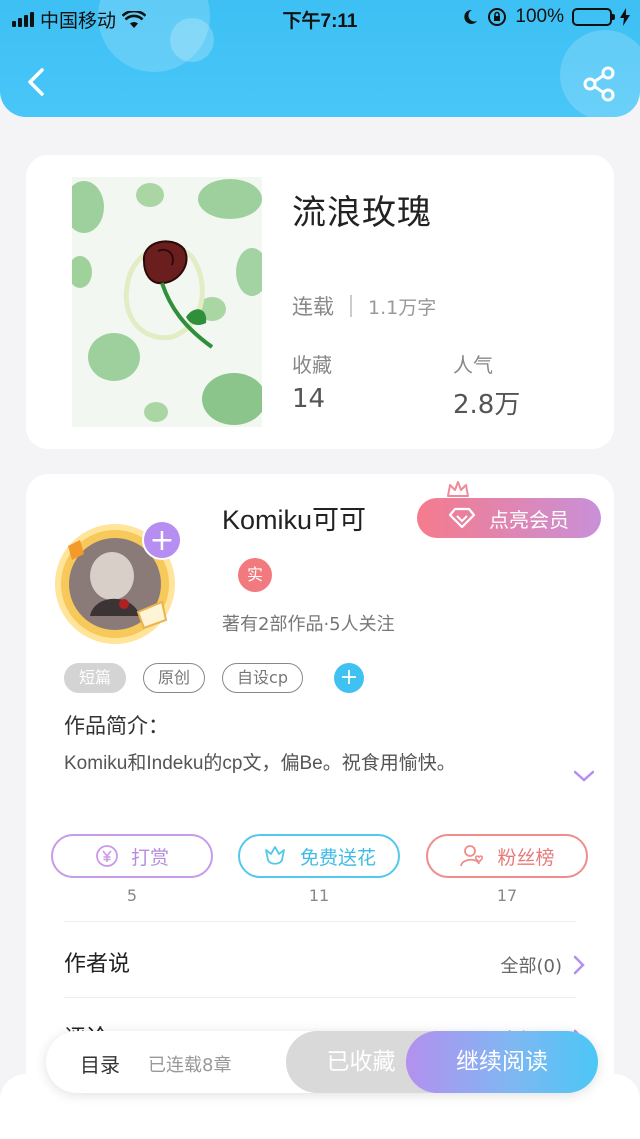 This screenshot has height=1139, width=640. I want to click on continue-reading-button: 继续阅读, so click(502, 1062).